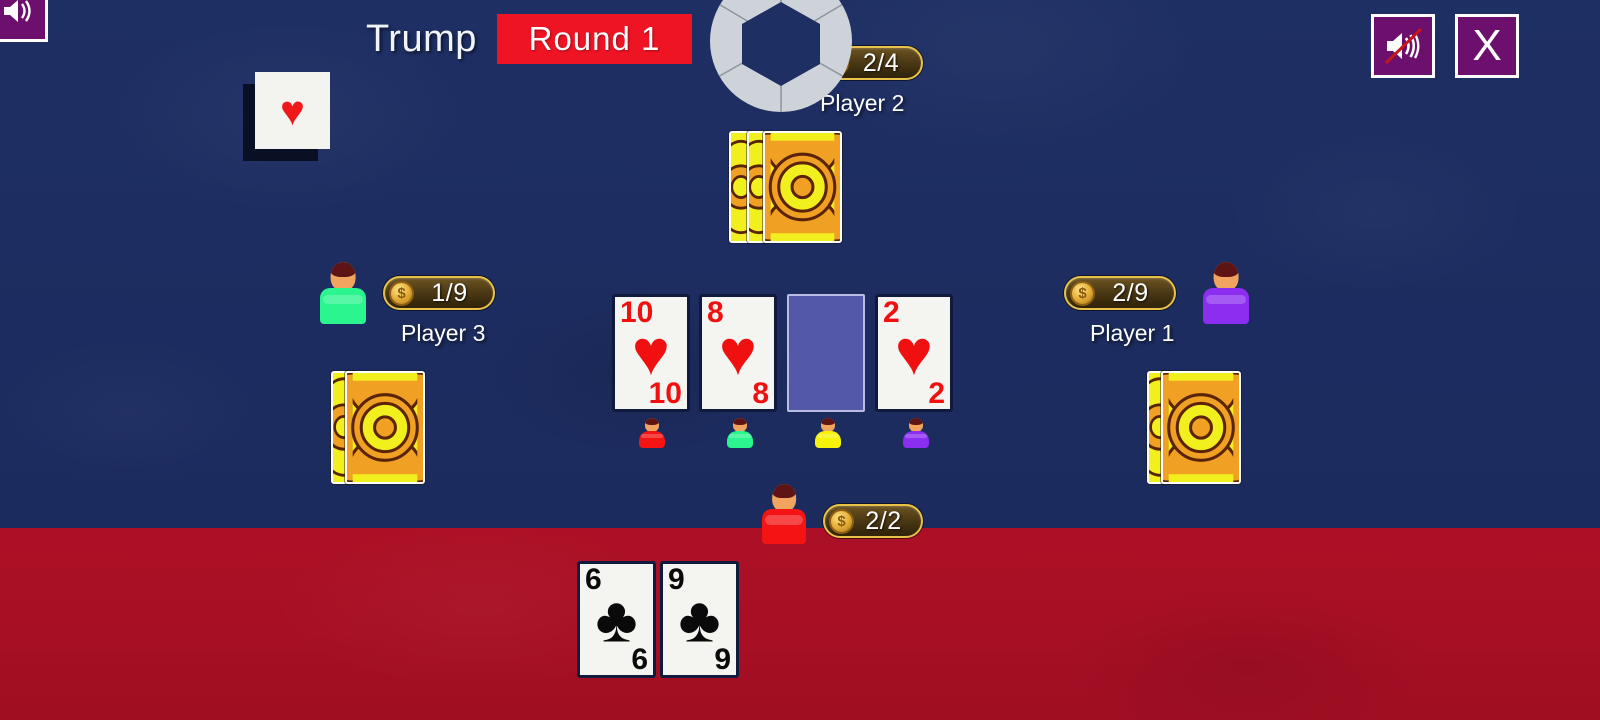 The width and height of the screenshot is (1600, 720). I want to click on hand-card-1: 6 ♣ 6, so click(616, 619).